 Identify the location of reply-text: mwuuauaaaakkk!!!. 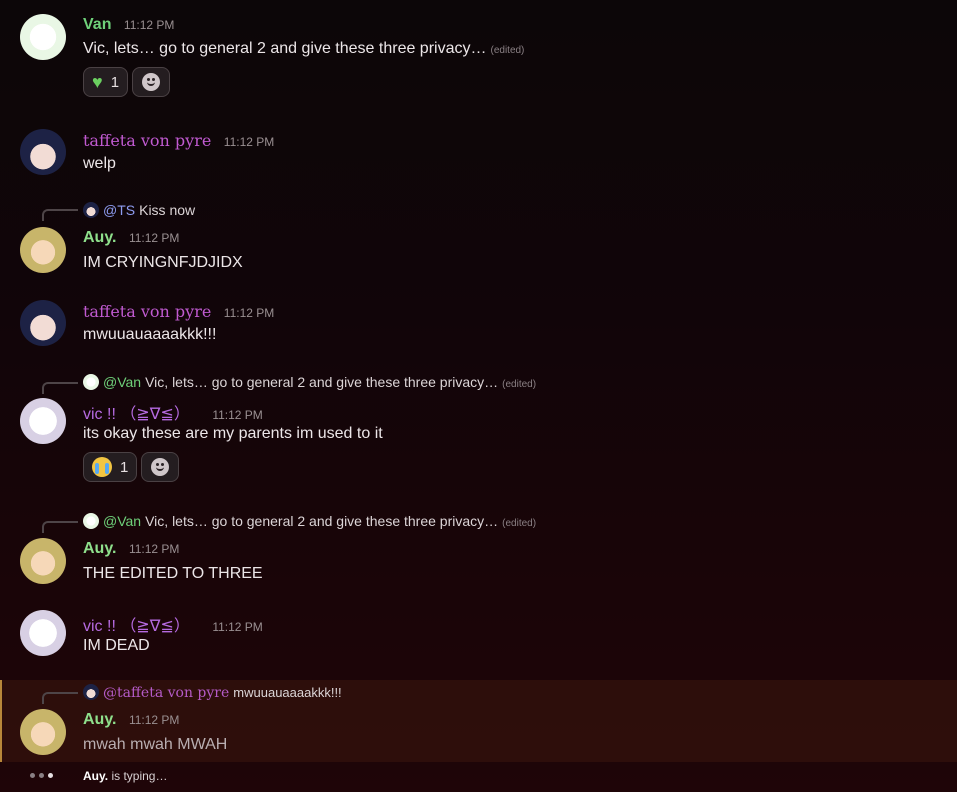
(287, 692).